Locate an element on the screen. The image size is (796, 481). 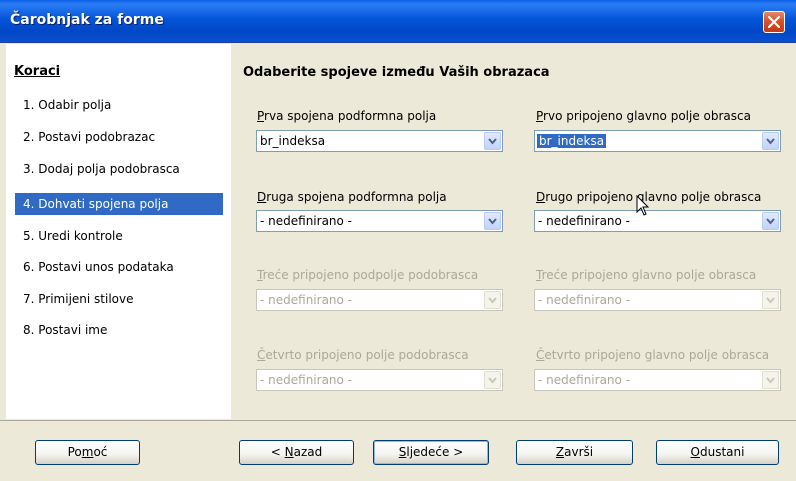
steps-header: Koraci is located at coordinates (37, 71).